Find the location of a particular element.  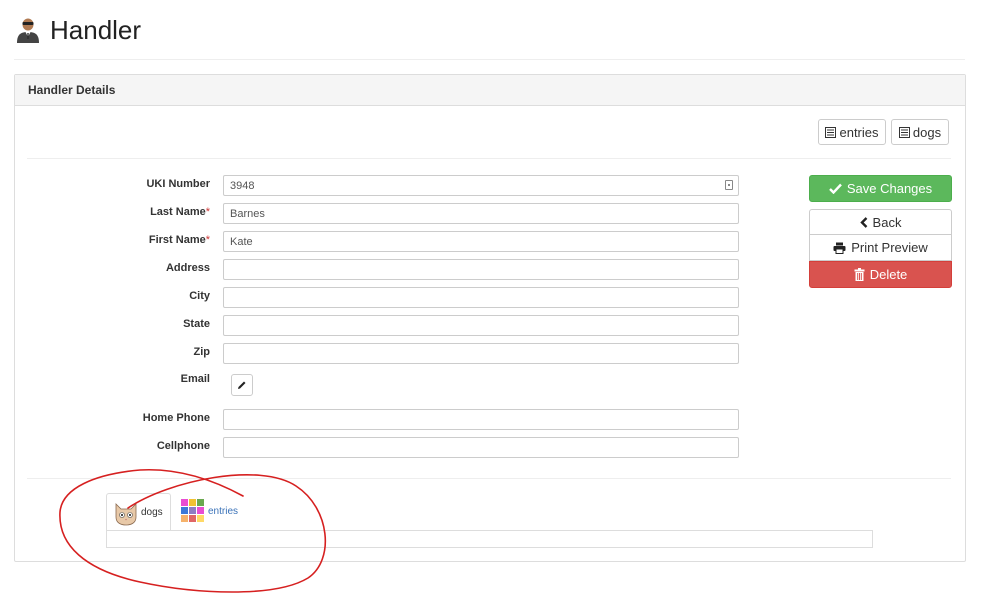

first-name-input: Kate is located at coordinates (481, 241).